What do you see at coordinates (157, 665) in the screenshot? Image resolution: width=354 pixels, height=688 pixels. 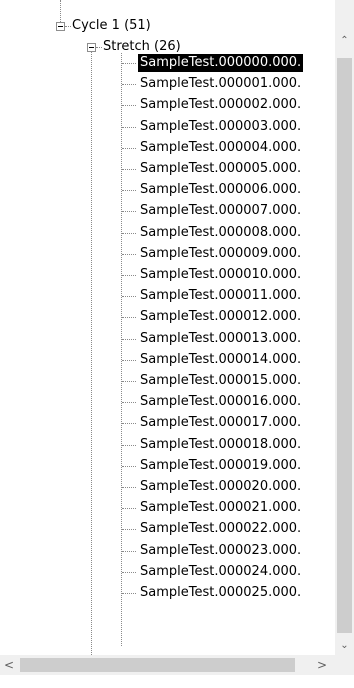 I see `horizontal-scroll-thumb` at bounding box center [157, 665].